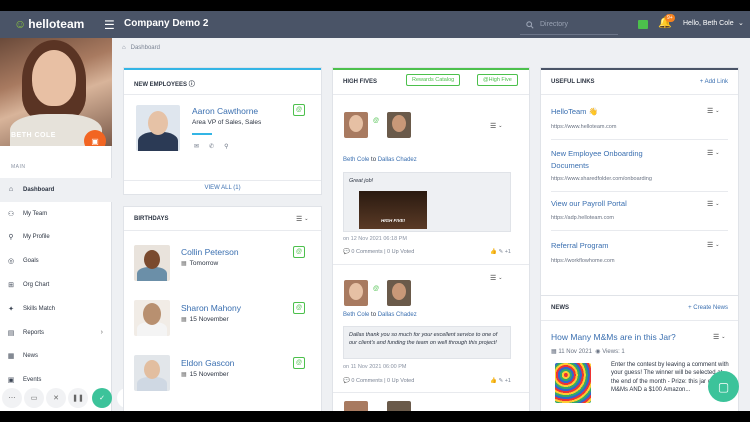 The width and height of the screenshot is (750, 422). Describe the element at coordinates (196, 146) in the screenshot. I see `email-icon: ✉` at that location.